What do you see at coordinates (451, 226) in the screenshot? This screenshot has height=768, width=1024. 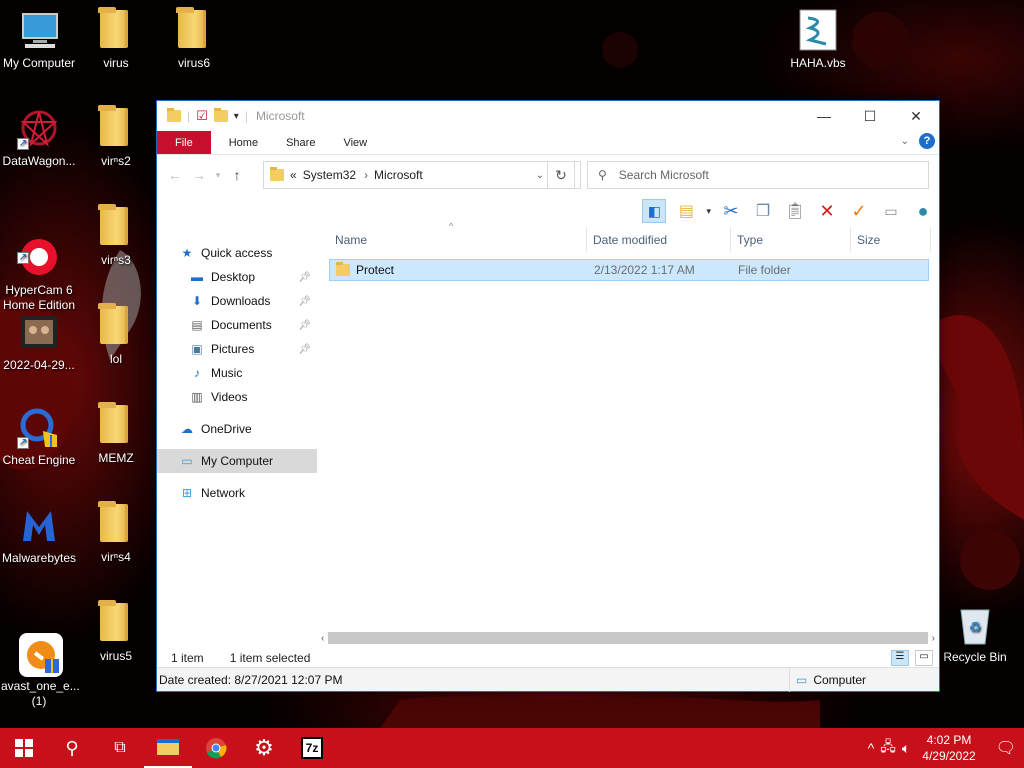 I see `sort-up-icon: ^` at bounding box center [451, 226].